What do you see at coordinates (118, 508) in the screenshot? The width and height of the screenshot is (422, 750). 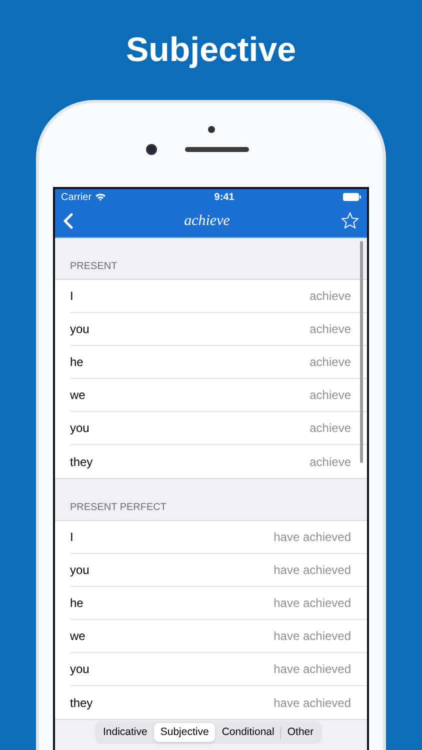 I see `section-header: PRESENT PERFECT` at bounding box center [118, 508].